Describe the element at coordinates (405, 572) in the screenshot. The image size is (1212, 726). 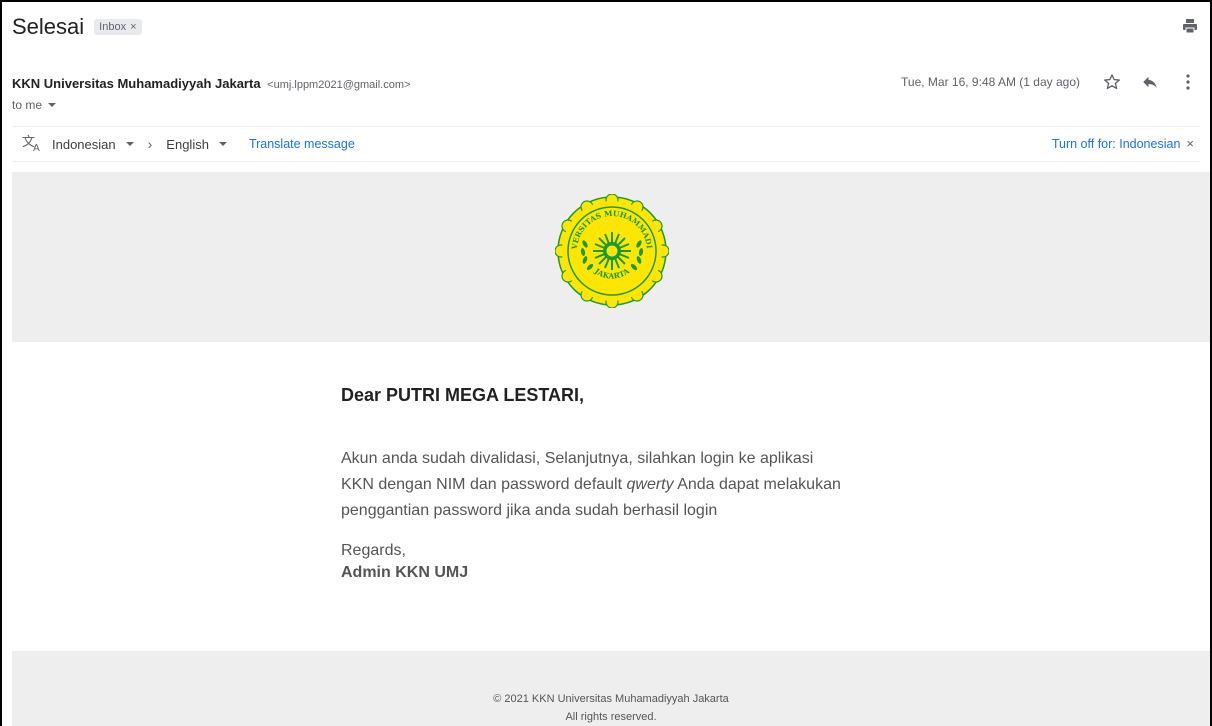
I see `signer-name: Admin KKN UMJ` at that location.